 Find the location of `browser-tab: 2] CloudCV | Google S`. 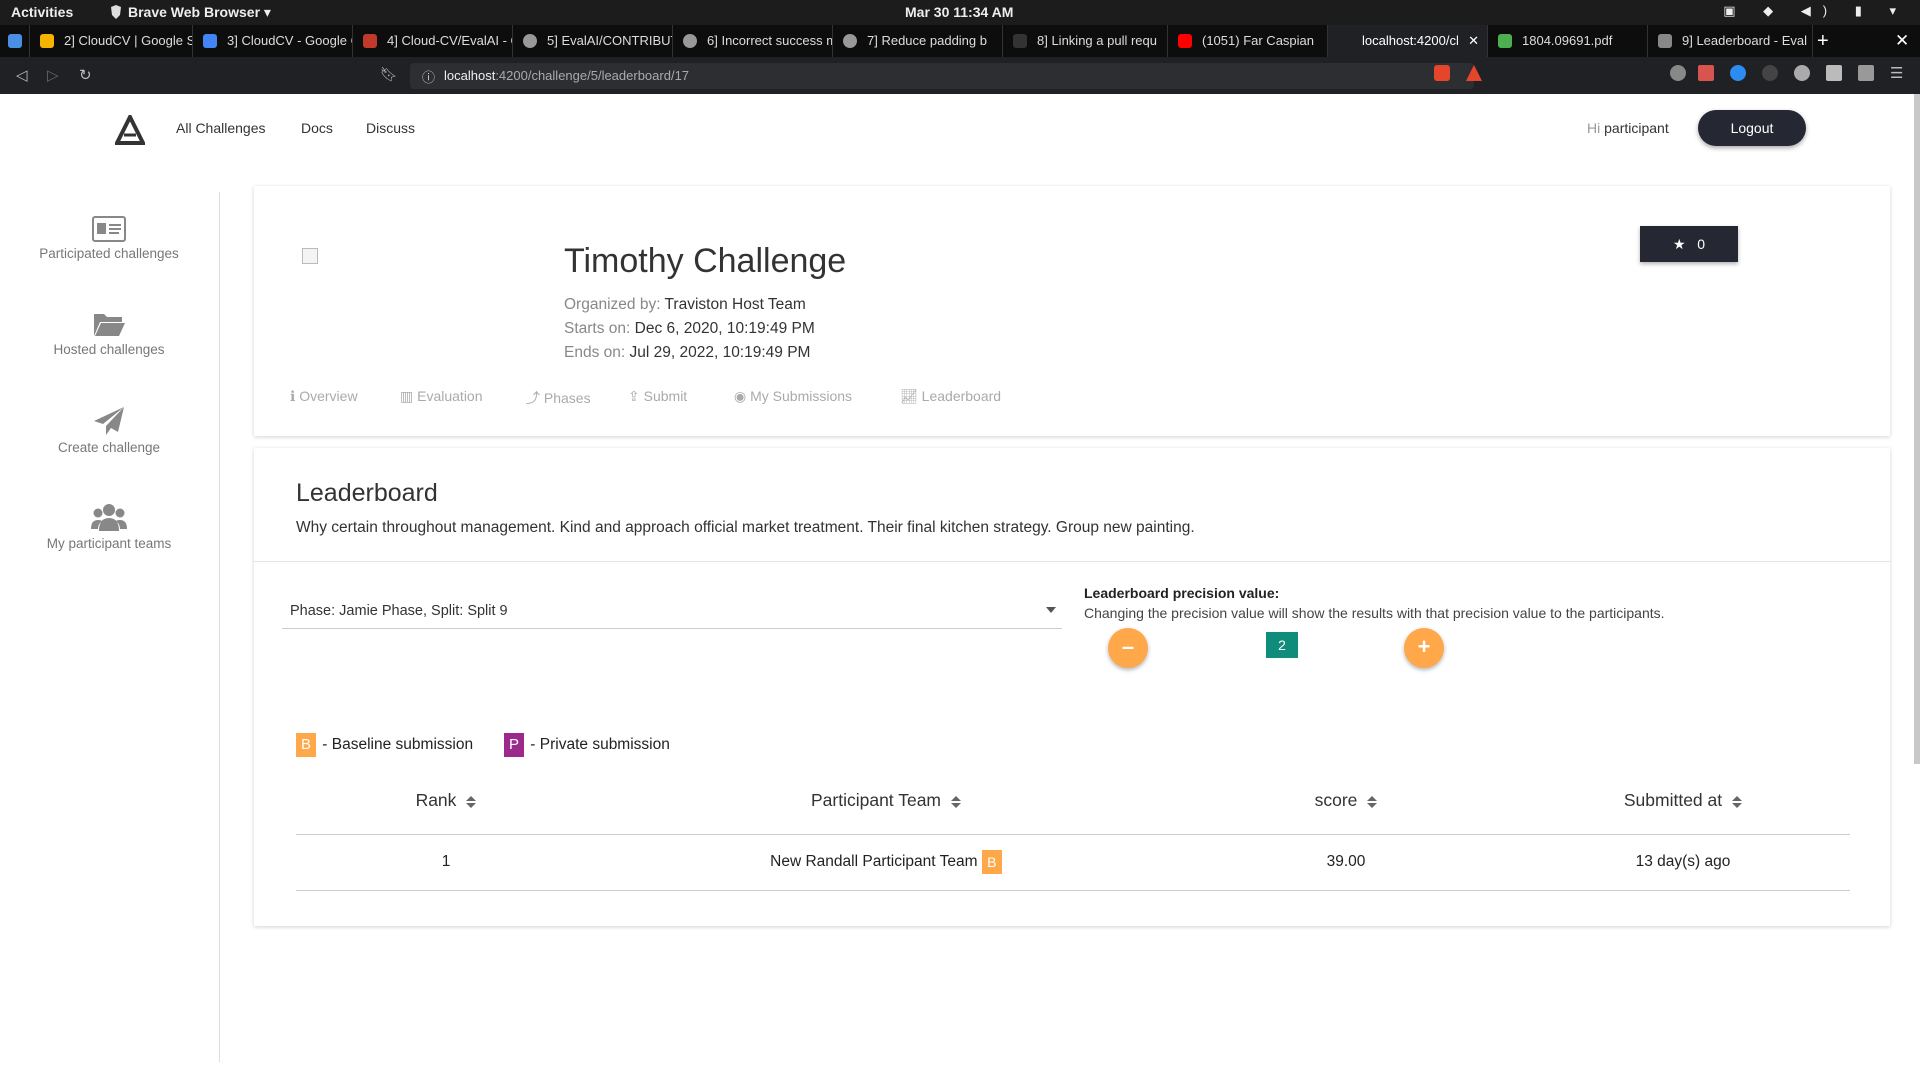

browser-tab: 2] CloudCV | Google S is located at coordinates (111, 41).